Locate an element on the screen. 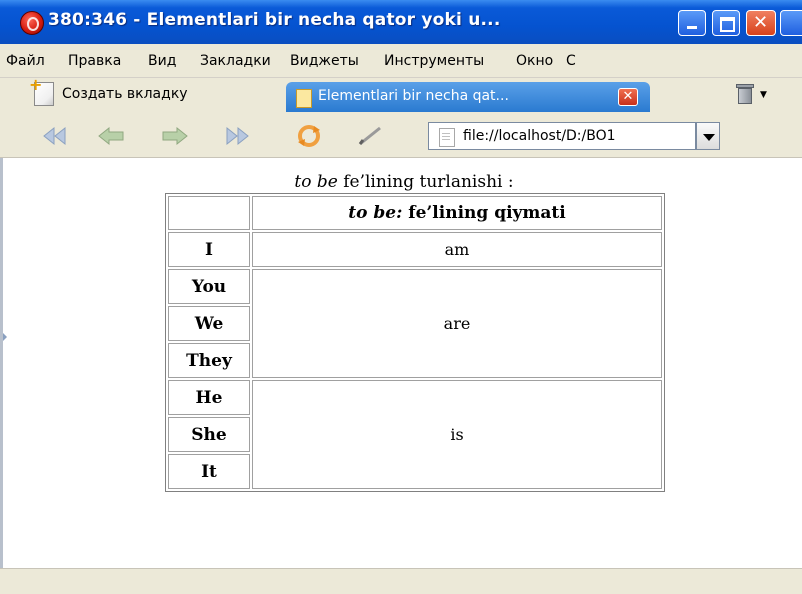 This screenshot has width=802, height=594. header-text: fe’lining qiymati is located at coordinates (484, 213).